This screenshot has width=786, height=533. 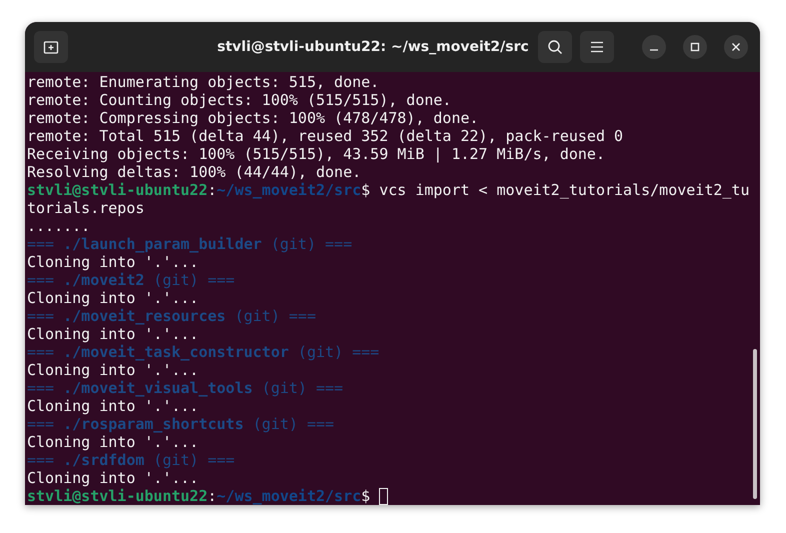 I want to click on terminal-line: === ./moveit_visual_tools (git) ===, so click(x=185, y=388).